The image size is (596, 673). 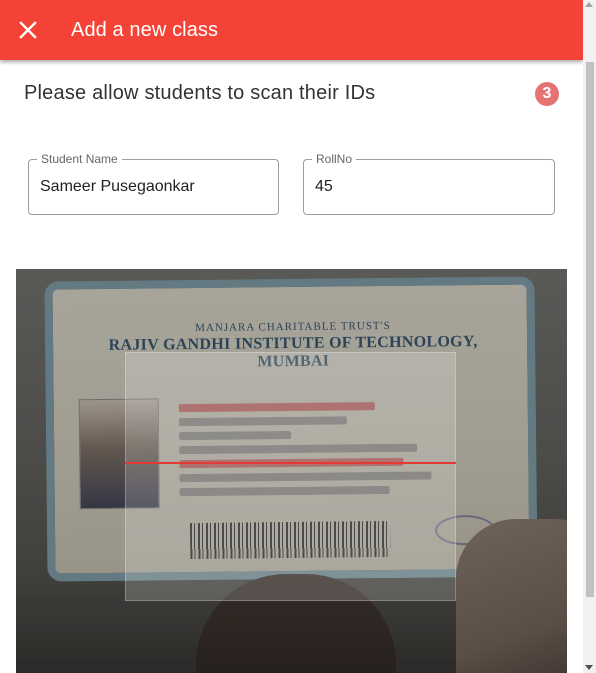 What do you see at coordinates (291, 30) in the screenshot?
I see `app-bar: Add a new class` at bounding box center [291, 30].